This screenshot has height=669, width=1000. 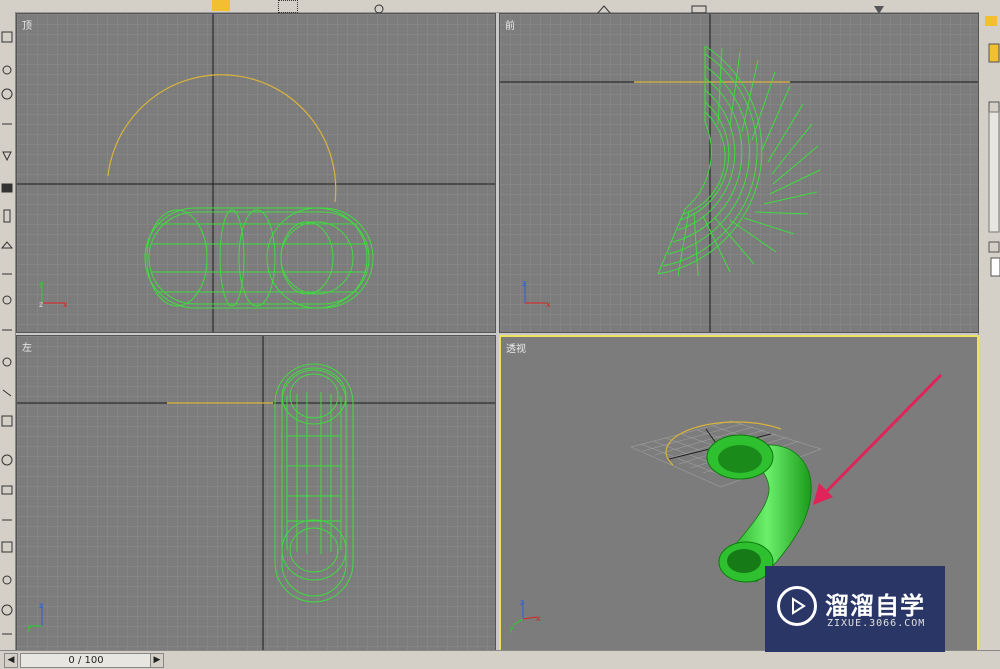 I want to click on axis-tripod-persp, so click(x=525, y=613).